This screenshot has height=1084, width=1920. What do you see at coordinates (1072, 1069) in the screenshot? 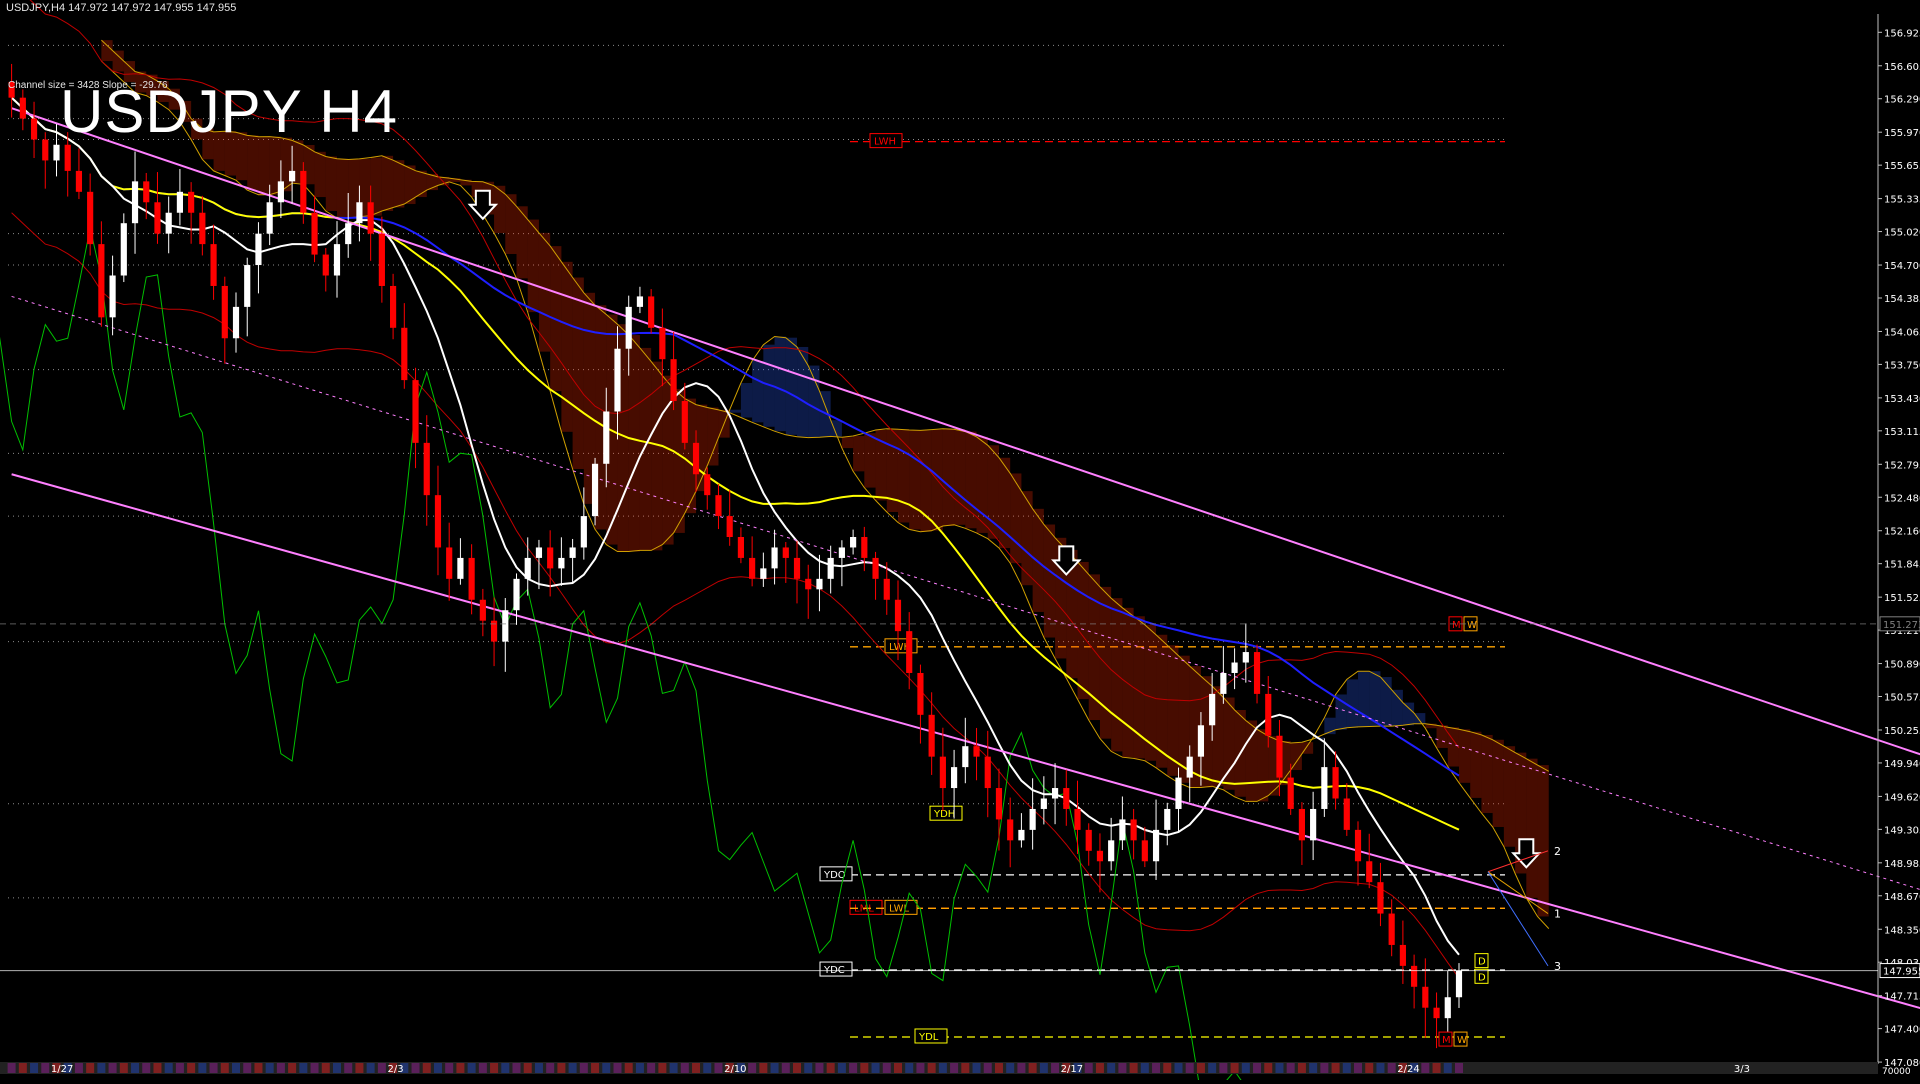
I see `x-tick-label: 2/17` at bounding box center [1072, 1069].